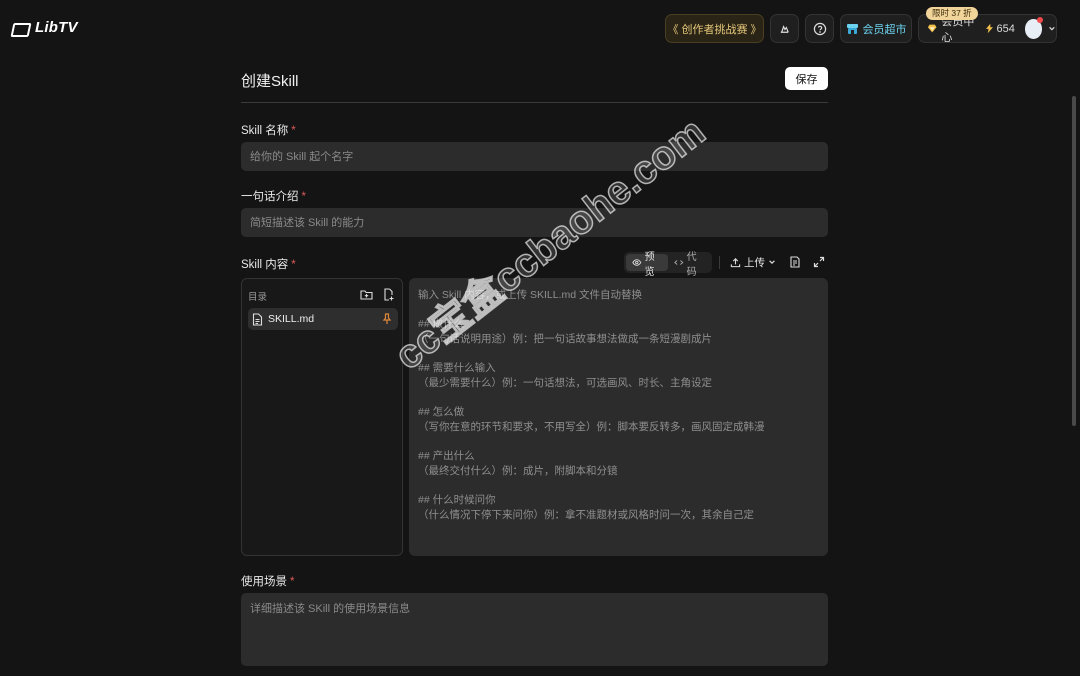  Describe the element at coordinates (735, 262) in the screenshot. I see `upload-icon` at that location.